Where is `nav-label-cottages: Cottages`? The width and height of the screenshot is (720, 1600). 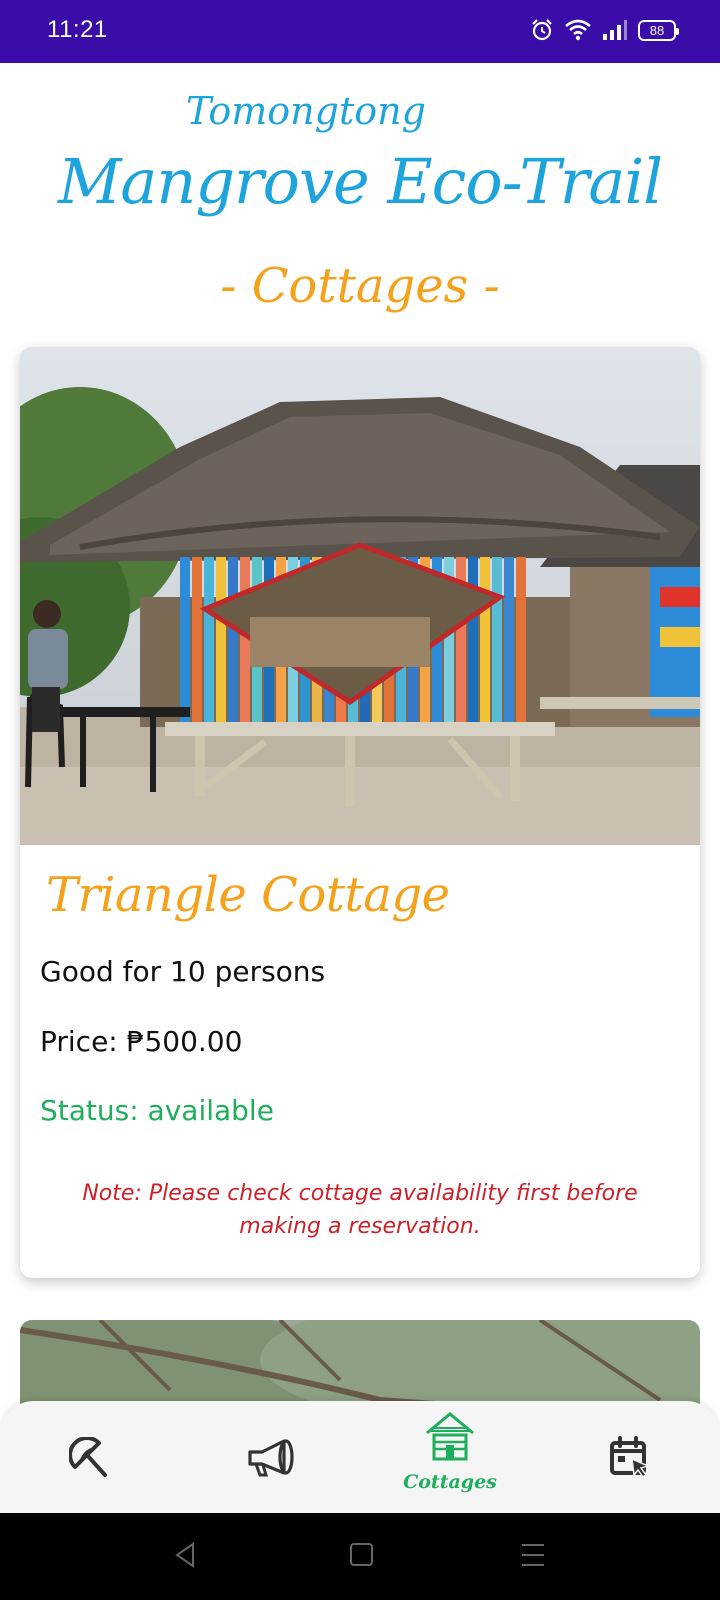
nav-label-cottages: Cottages is located at coordinates (450, 1482).